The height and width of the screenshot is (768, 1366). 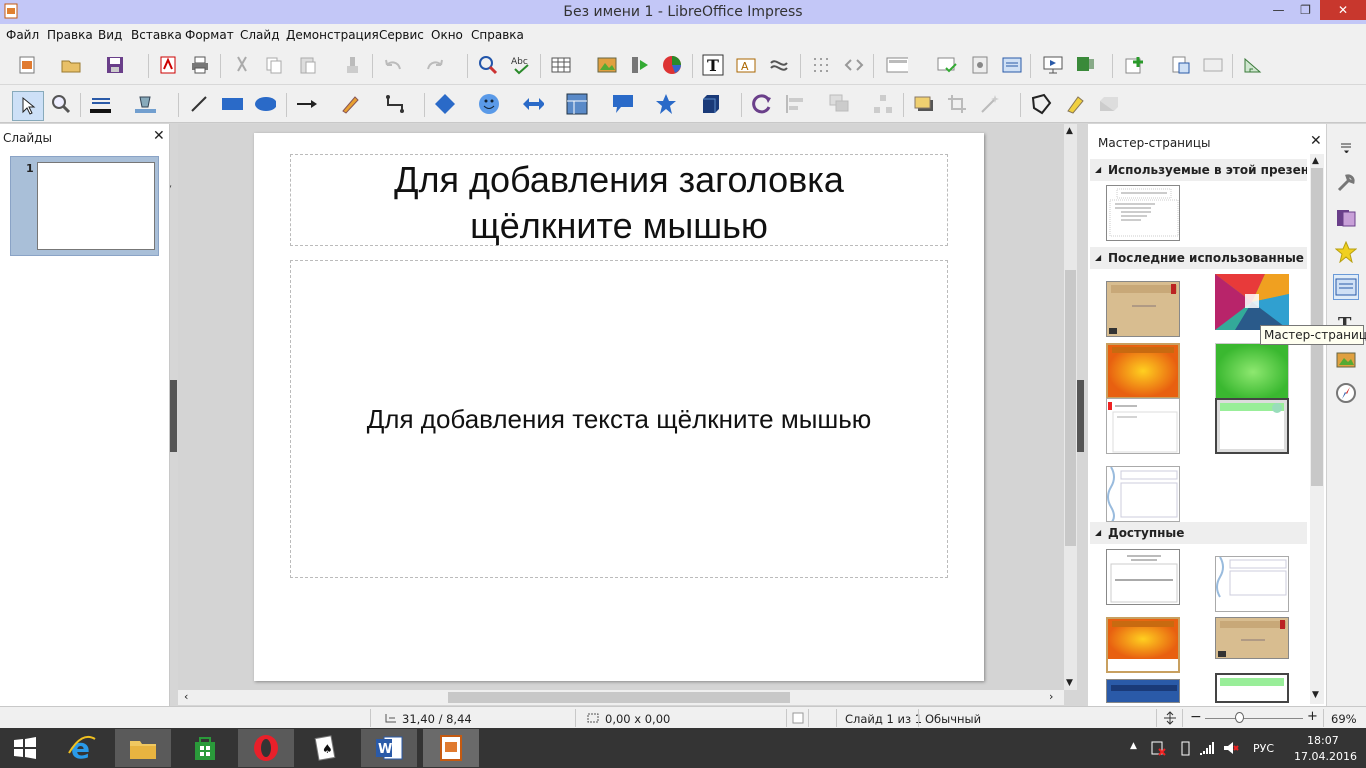 I want to click on helplines-icon, so click(x=854, y=65).